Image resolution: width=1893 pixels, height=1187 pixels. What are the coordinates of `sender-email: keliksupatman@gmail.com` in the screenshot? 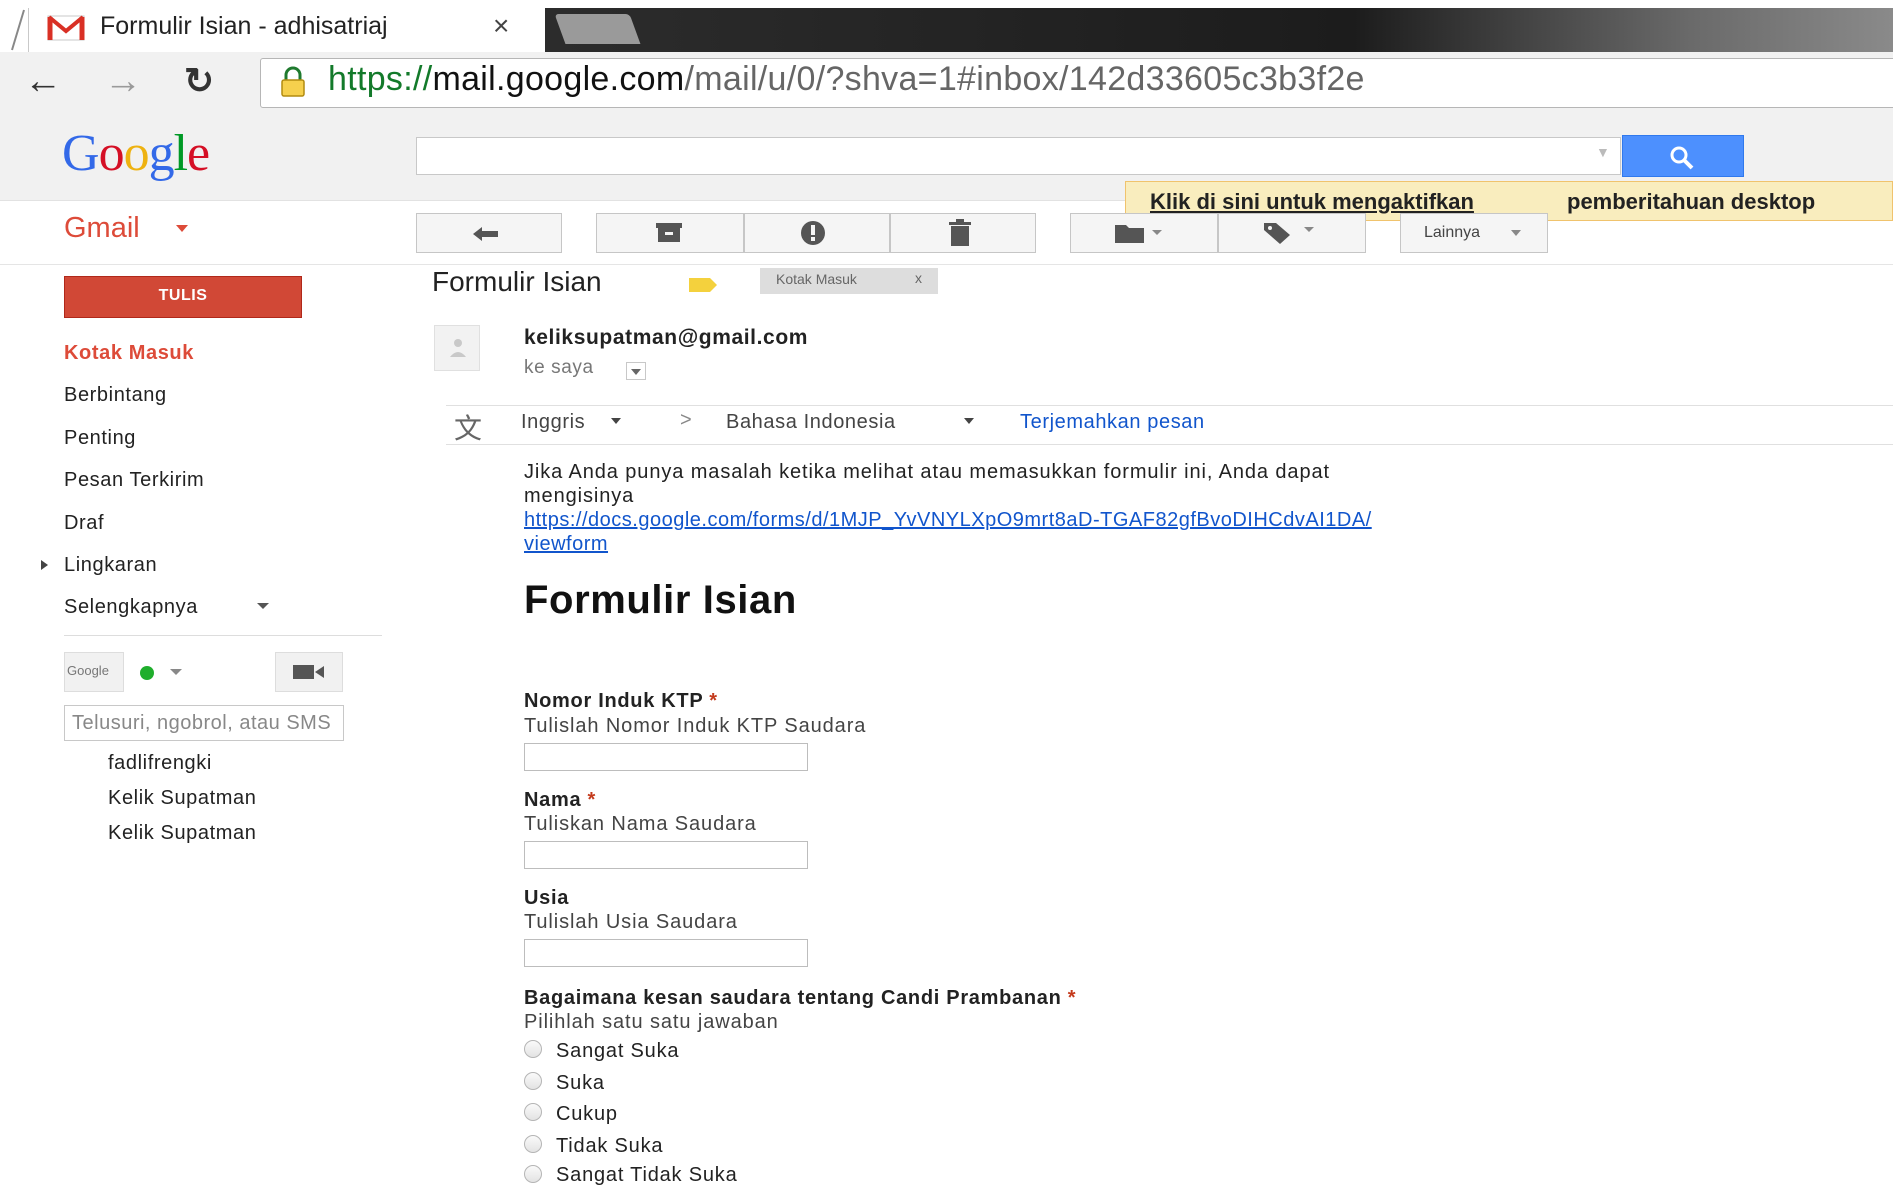 It's located at (666, 338).